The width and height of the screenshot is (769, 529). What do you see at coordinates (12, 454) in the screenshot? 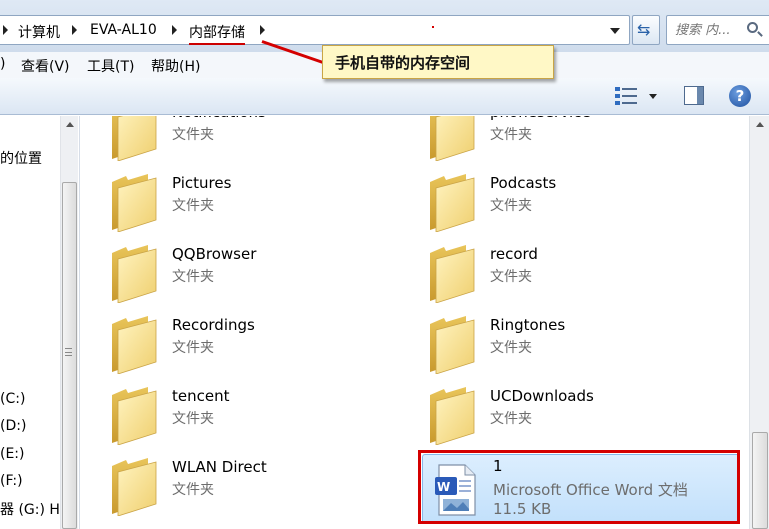
I see `nav-item-drive-e: (E:)` at bounding box center [12, 454].